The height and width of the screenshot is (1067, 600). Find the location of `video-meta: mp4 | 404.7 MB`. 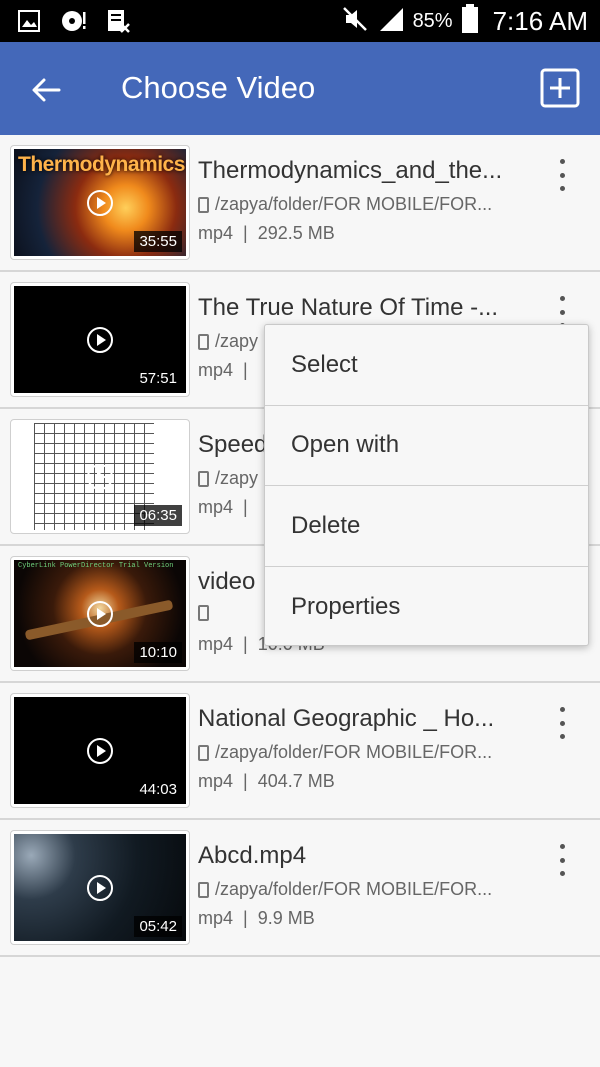

video-meta: mp4 | 404.7 MB is located at coordinates (266, 781).